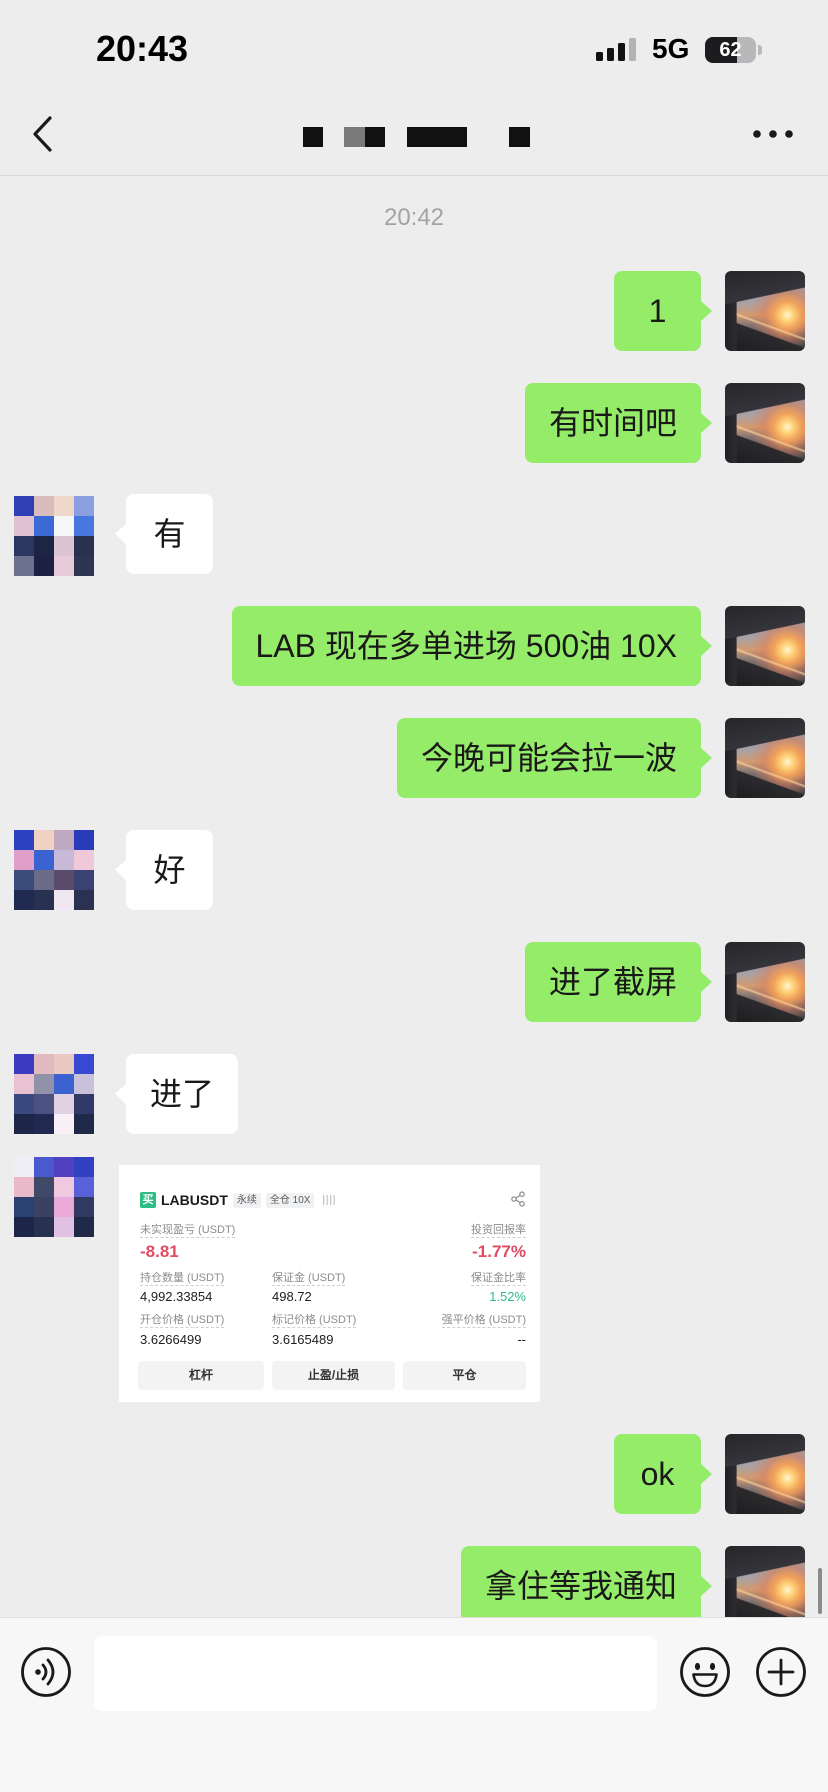 This screenshot has width=828, height=1792. Describe the element at coordinates (176, 1296) in the screenshot. I see `position-size-value: 4,992.33854` at that location.